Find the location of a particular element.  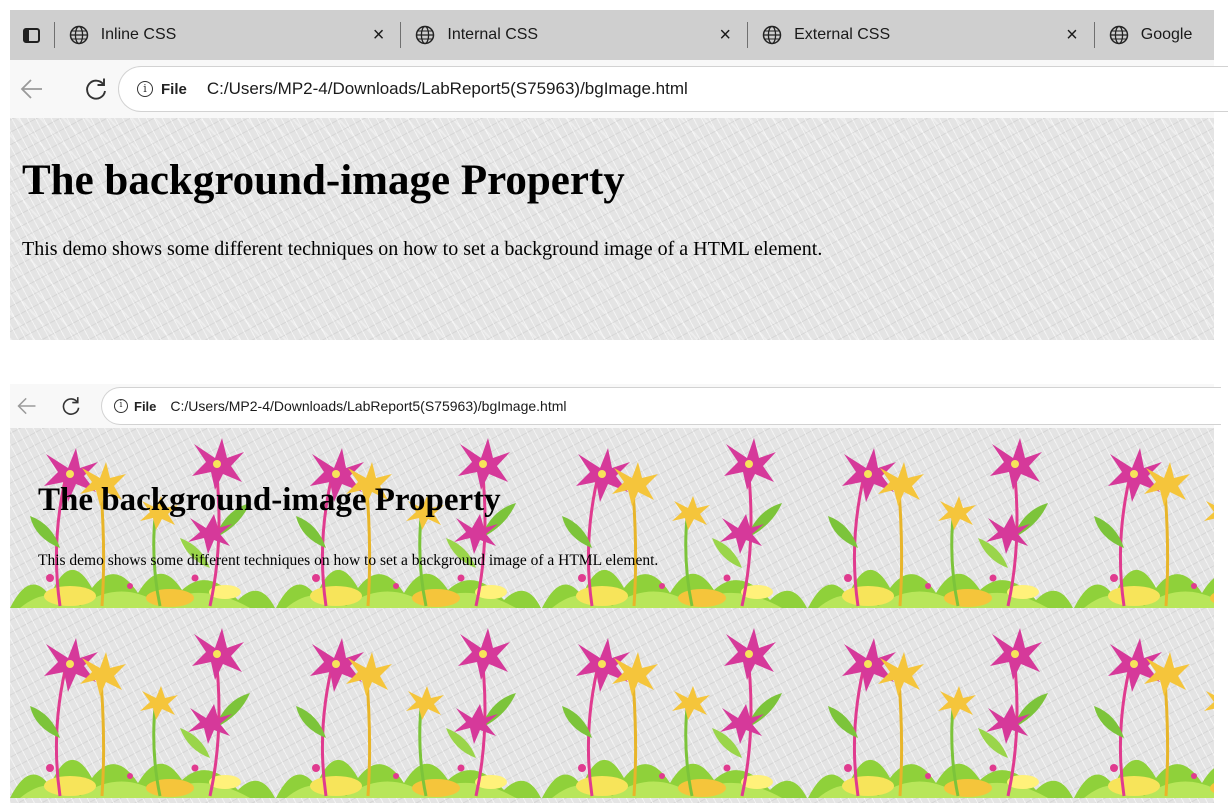

tab-inline-css: Inline CSS × is located at coordinates (228, 35).